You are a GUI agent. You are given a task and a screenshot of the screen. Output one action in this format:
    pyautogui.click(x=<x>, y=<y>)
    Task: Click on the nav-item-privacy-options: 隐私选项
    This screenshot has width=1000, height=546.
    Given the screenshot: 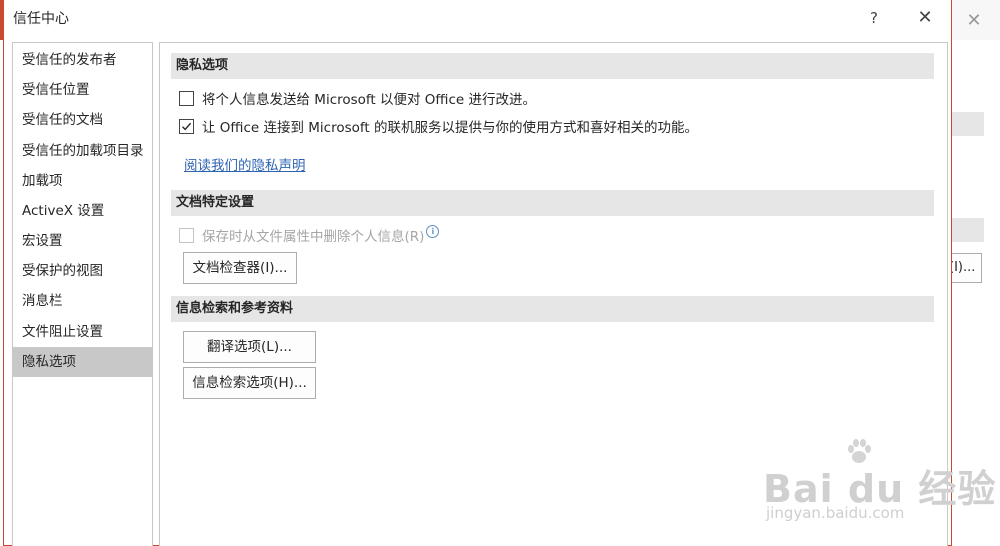 What is the action you would take?
    pyautogui.click(x=82, y=362)
    